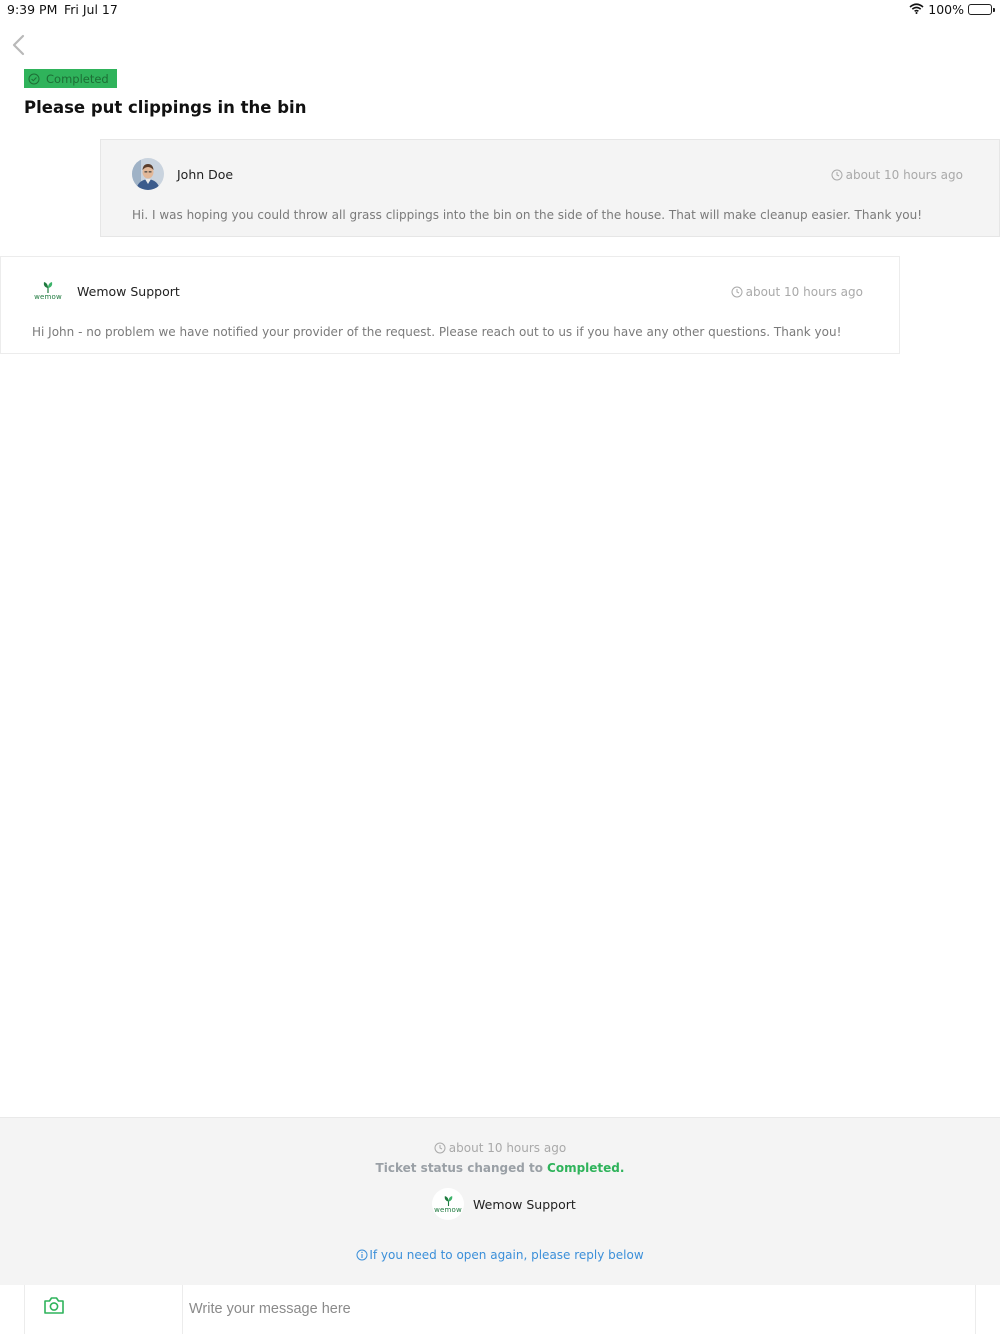  I want to click on message-header: wemow Wemow Support, so click(106, 291).